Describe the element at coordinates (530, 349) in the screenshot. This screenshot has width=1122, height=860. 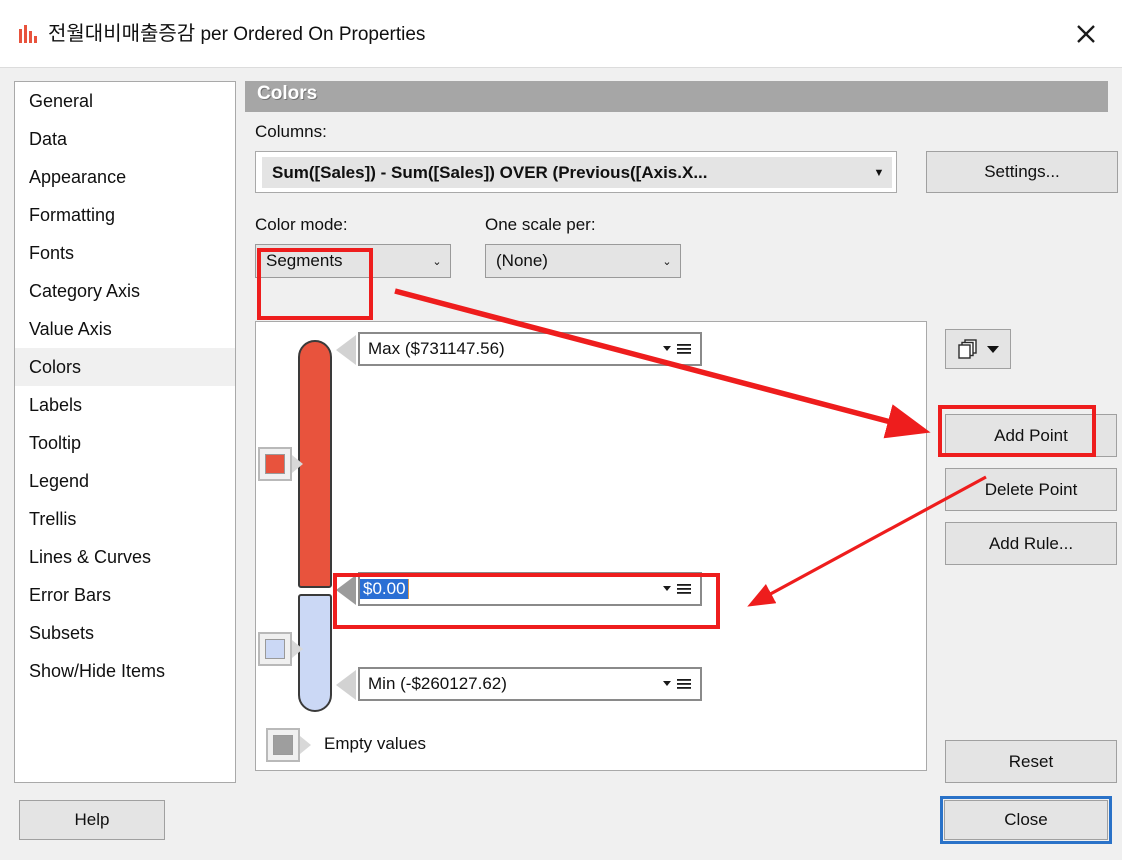
I see `max-value-field: Max ($731147.56)` at that location.